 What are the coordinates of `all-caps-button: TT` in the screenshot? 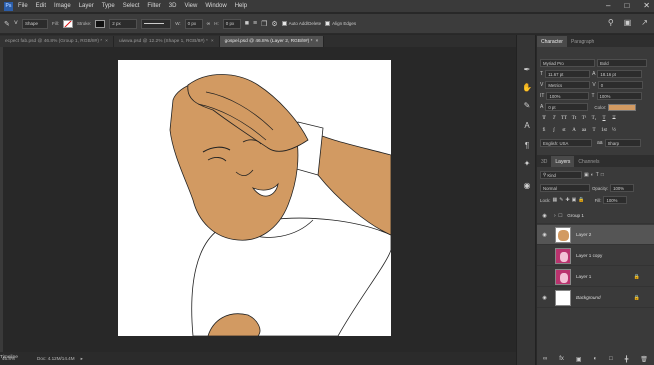 It's located at (564, 119).